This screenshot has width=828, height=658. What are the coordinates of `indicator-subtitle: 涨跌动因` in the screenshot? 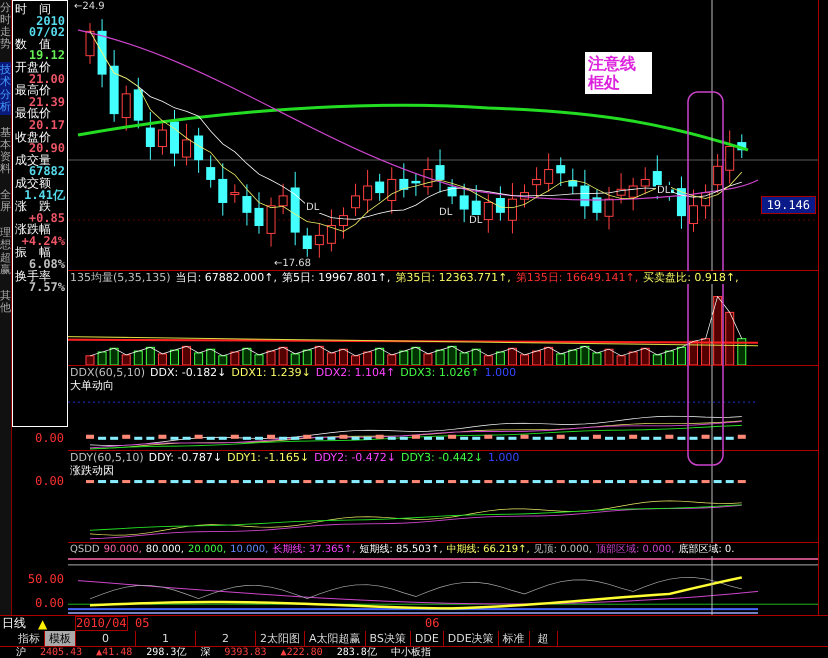 It's located at (91, 470).